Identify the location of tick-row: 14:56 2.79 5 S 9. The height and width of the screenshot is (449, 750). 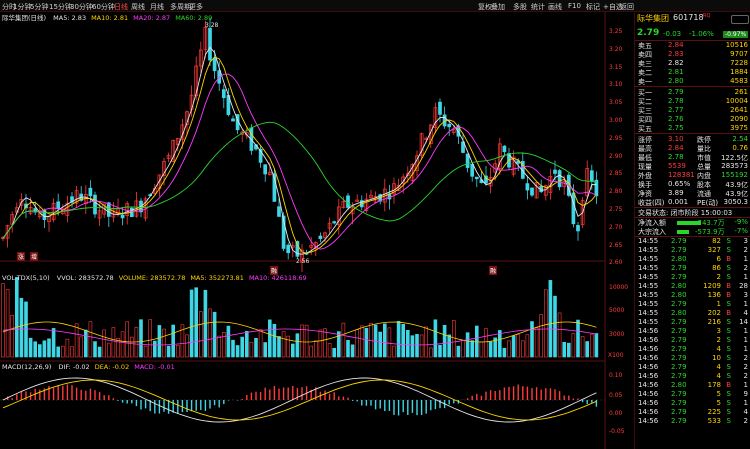
(692, 394).